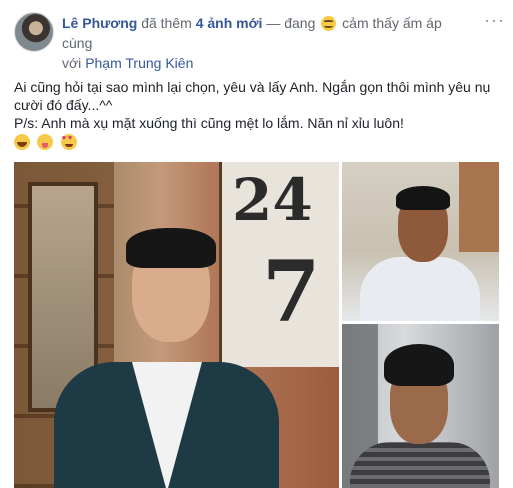 The width and height of the screenshot is (513, 488). What do you see at coordinates (329, 23) in the screenshot?
I see `feeling-smile-icon` at bounding box center [329, 23].